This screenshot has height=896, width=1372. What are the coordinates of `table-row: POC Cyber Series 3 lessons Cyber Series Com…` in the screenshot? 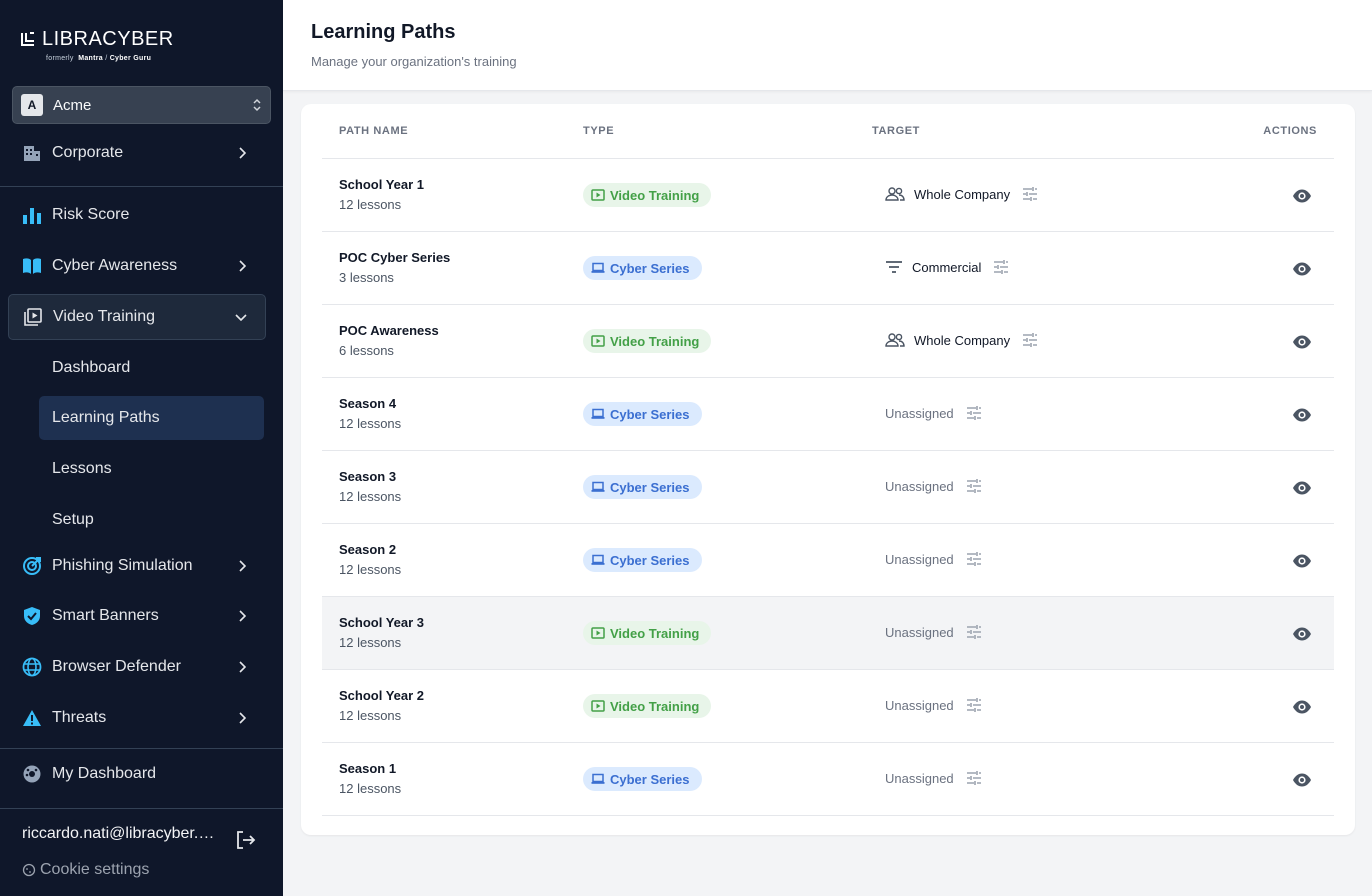 It's located at (828, 268).